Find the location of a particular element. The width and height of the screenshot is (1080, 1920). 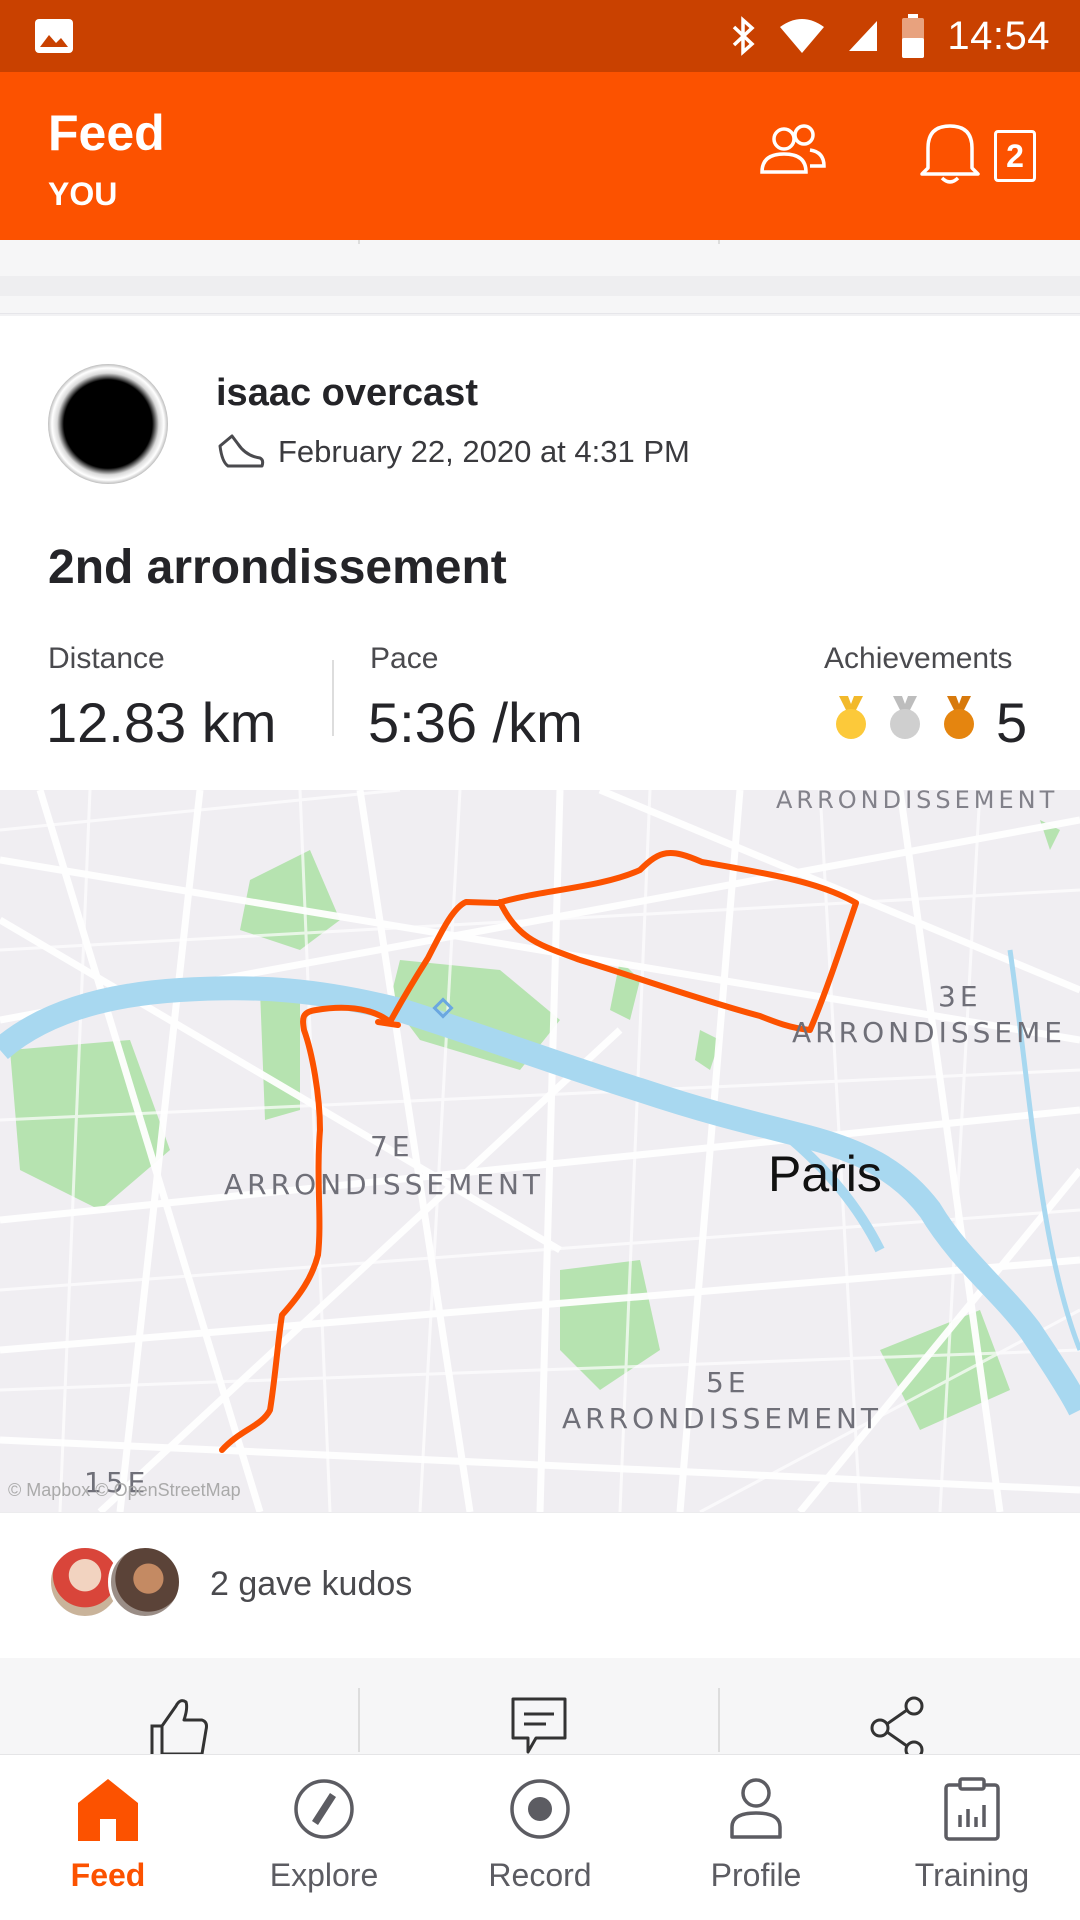

feed-header-strip is located at coordinates (540, 277).